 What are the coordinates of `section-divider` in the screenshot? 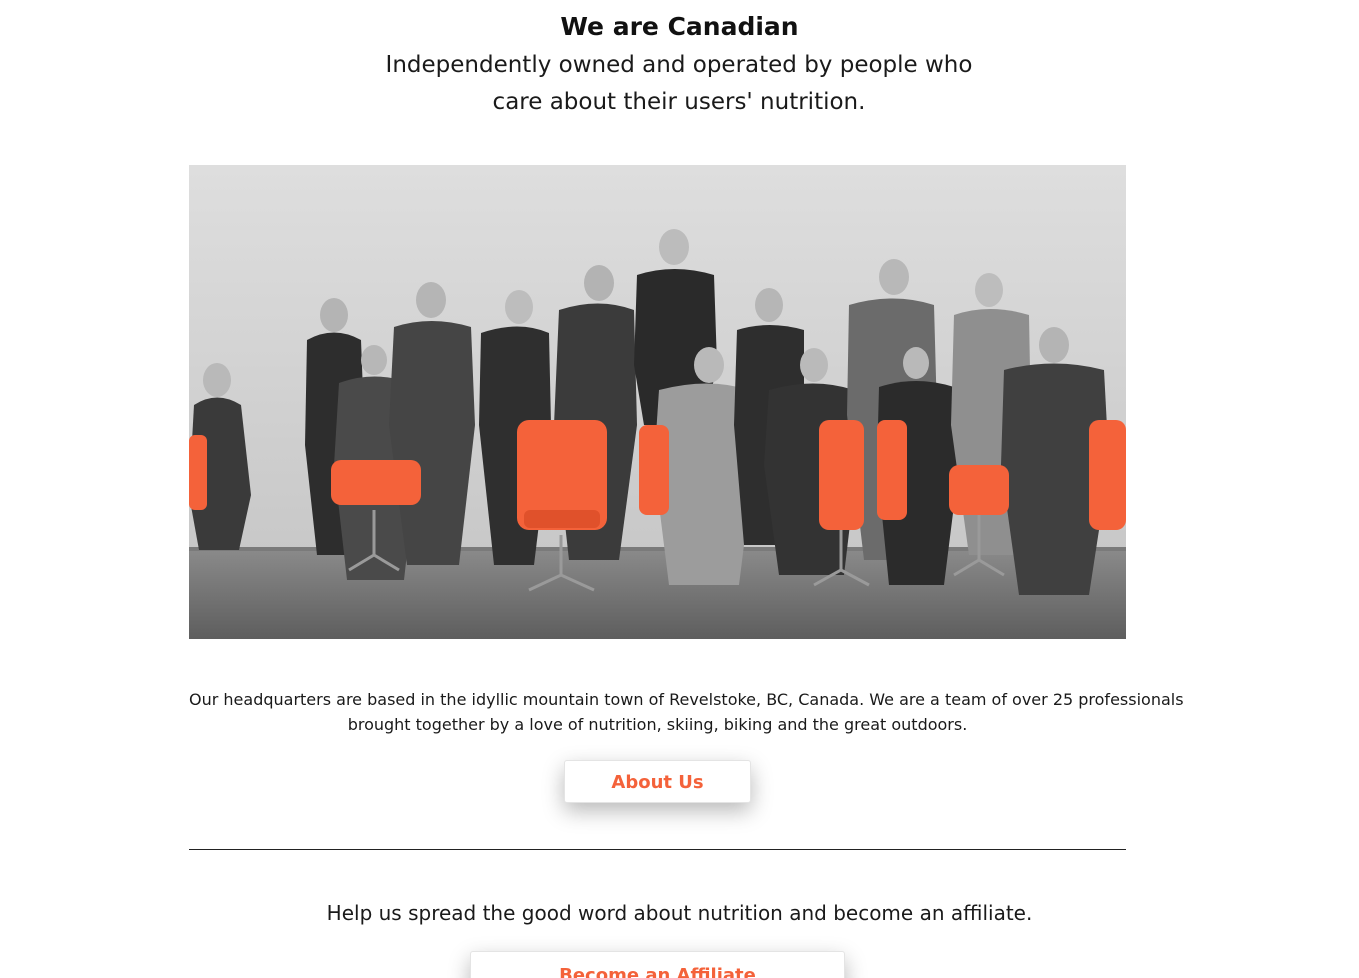 It's located at (657, 849).